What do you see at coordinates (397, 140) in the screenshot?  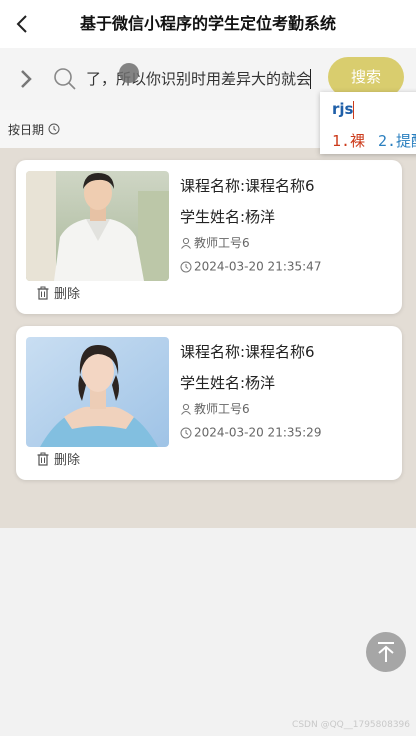 I see `ime-candidate-2: 2.提醒` at bounding box center [397, 140].